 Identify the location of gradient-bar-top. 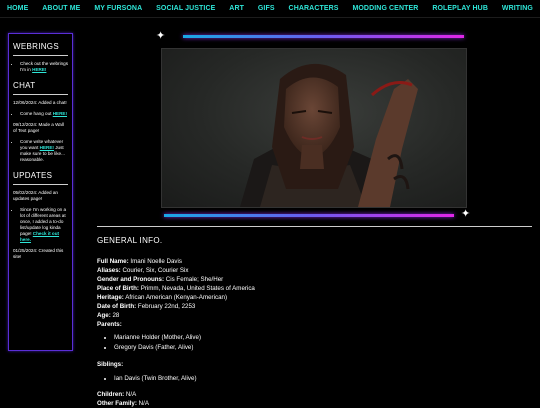
(323, 36).